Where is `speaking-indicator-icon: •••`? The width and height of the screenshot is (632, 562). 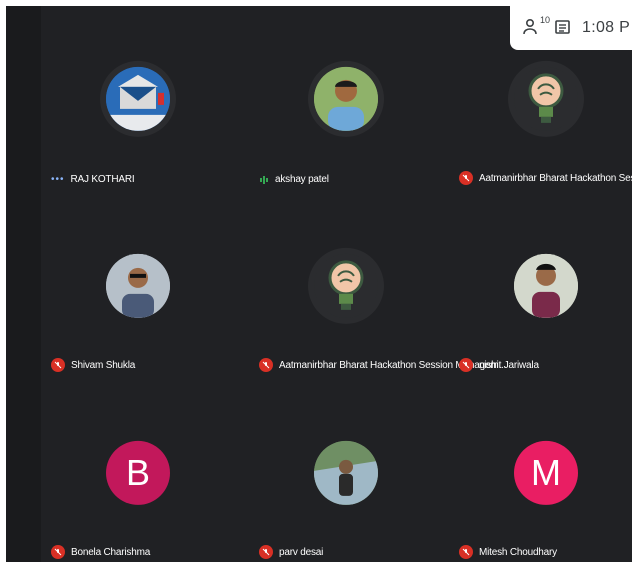
speaking-indicator-icon: ••• is located at coordinates (58, 179).